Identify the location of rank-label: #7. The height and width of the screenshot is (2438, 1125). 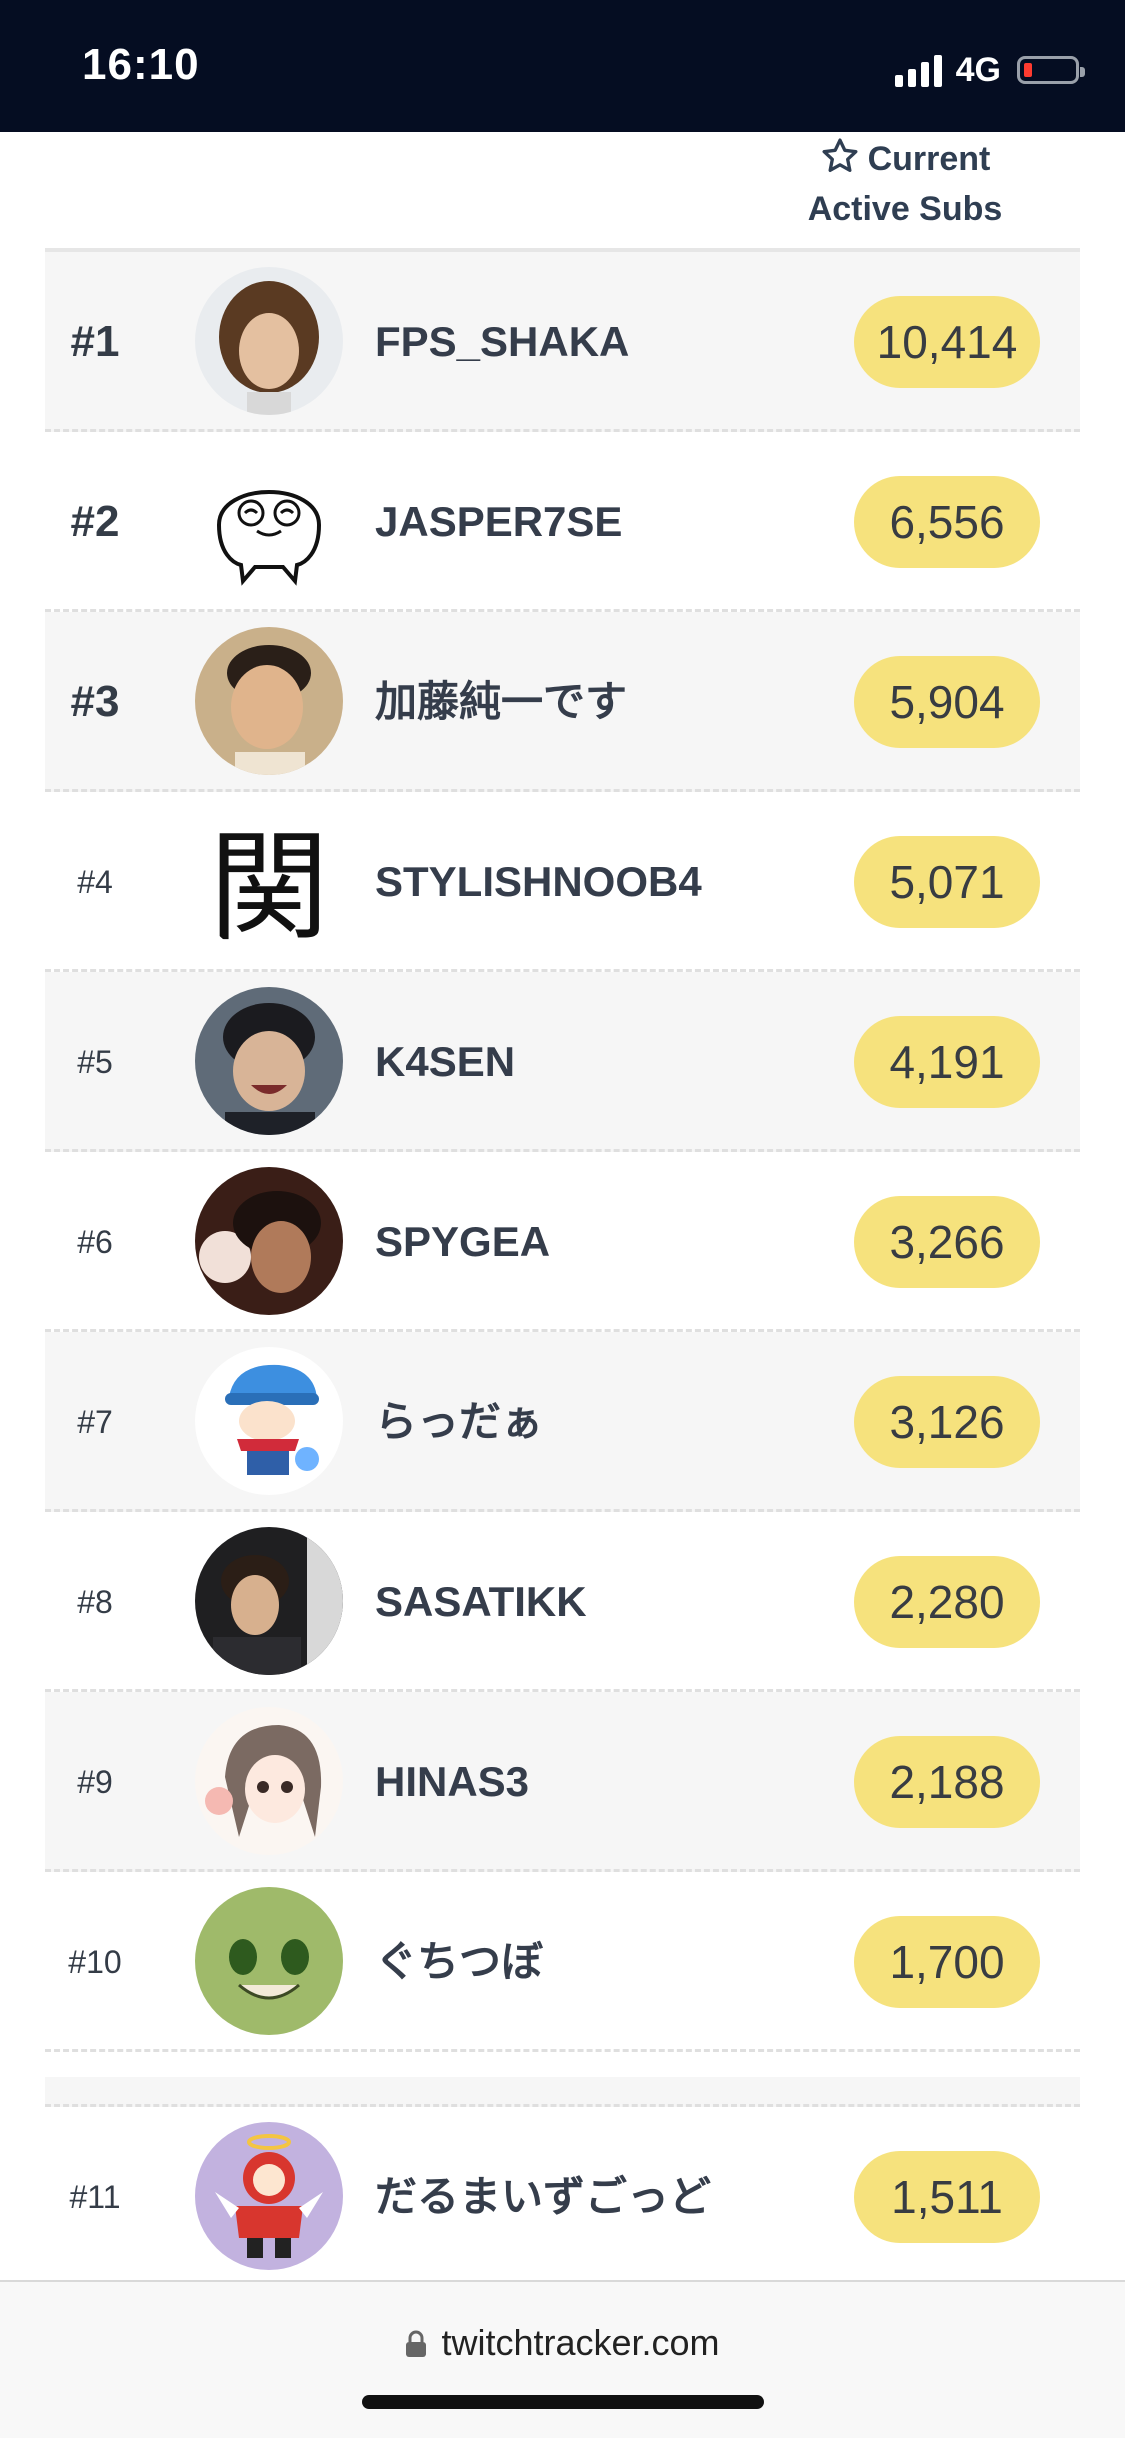
(95, 1422).